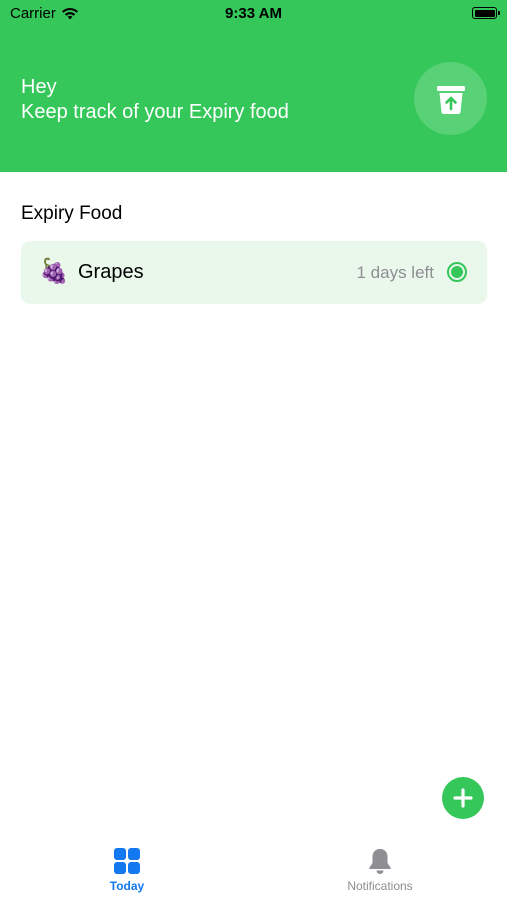 The width and height of the screenshot is (507, 900). I want to click on tab-bar: Today Notifications, so click(253, 870).